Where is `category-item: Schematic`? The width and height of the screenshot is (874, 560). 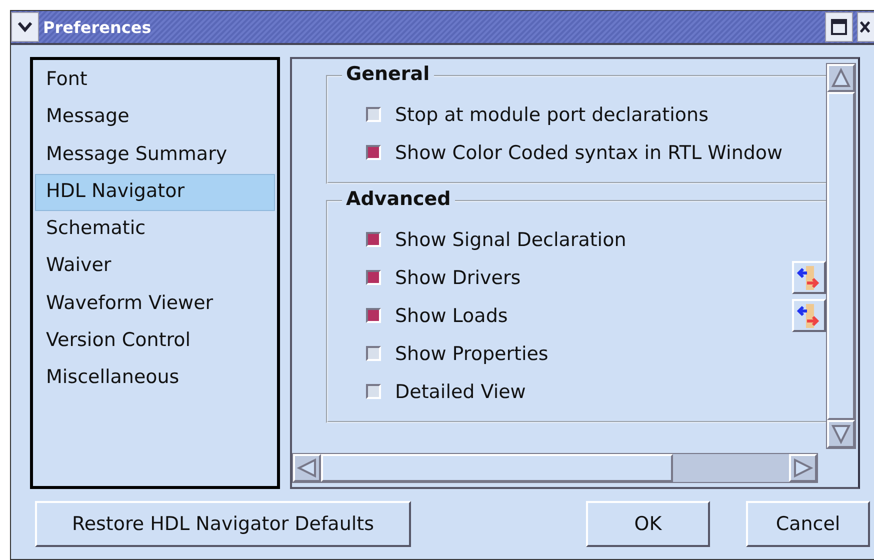 category-item: Schematic is located at coordinates (155, 229).